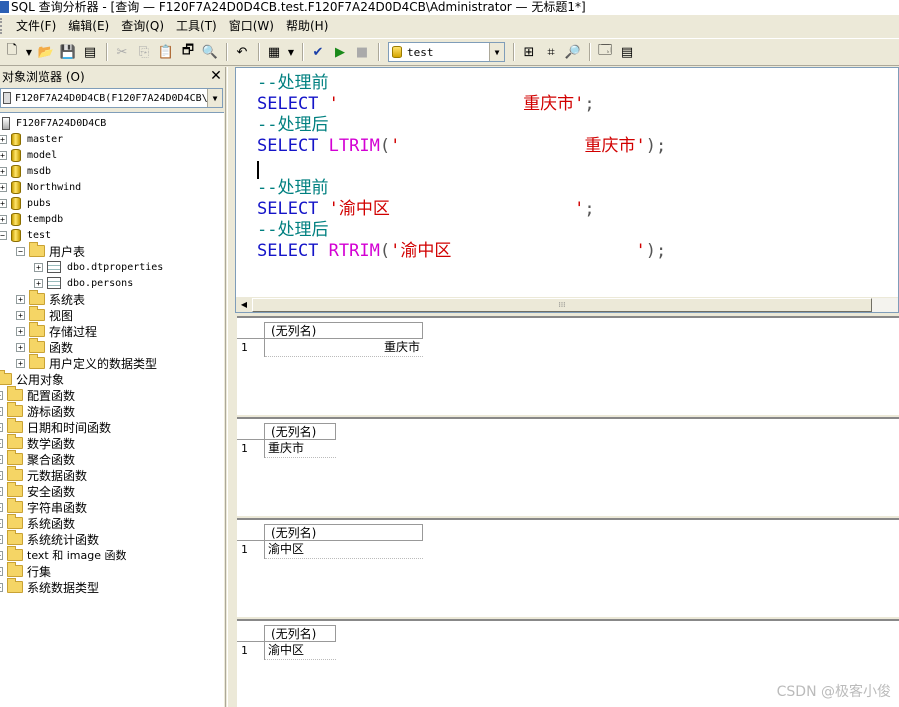 The width and height of the screenshot is (899, 707). What do you see at coordinates (551, 52) in the screenshot?
I see `object-browser-toggle-icon: ⌗` at bounding box center [551, 52].